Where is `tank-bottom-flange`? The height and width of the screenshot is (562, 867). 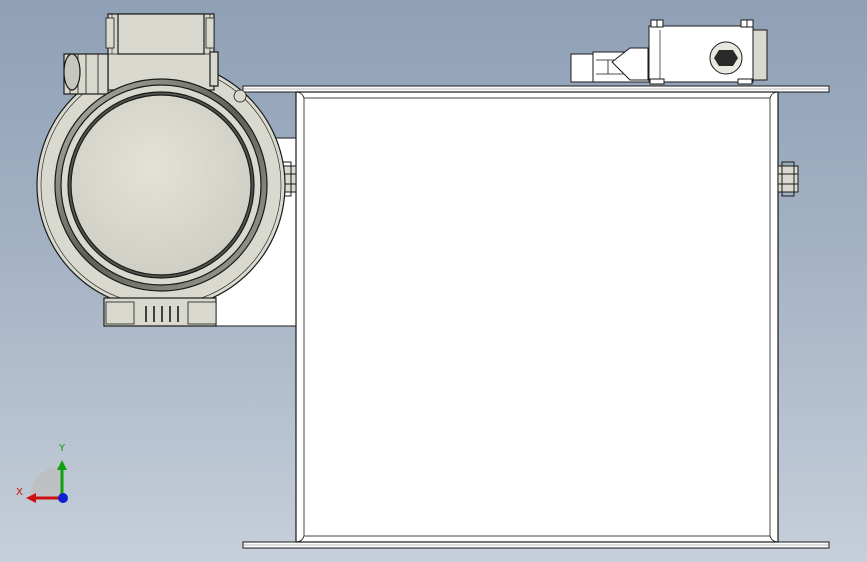
tank-bottom-flange is located at coordinates (536, 545).